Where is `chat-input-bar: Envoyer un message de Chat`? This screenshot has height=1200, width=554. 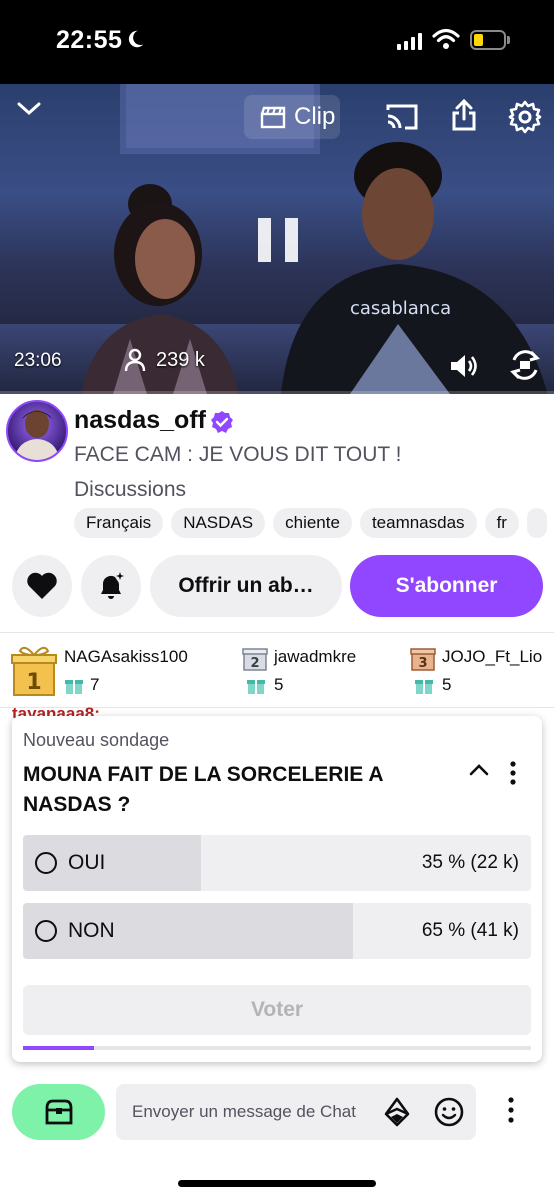 chat-input-bar: Envoyer un message de Chat is located at coordinates (277, 1112).